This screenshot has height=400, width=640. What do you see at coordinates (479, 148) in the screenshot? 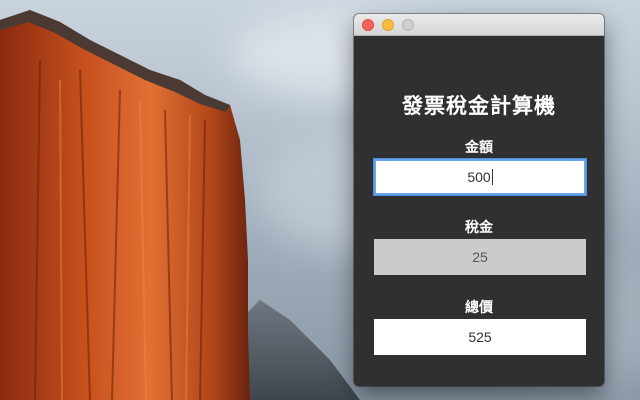
I see `amount-label: 金額` at bounding box center [479, 148].